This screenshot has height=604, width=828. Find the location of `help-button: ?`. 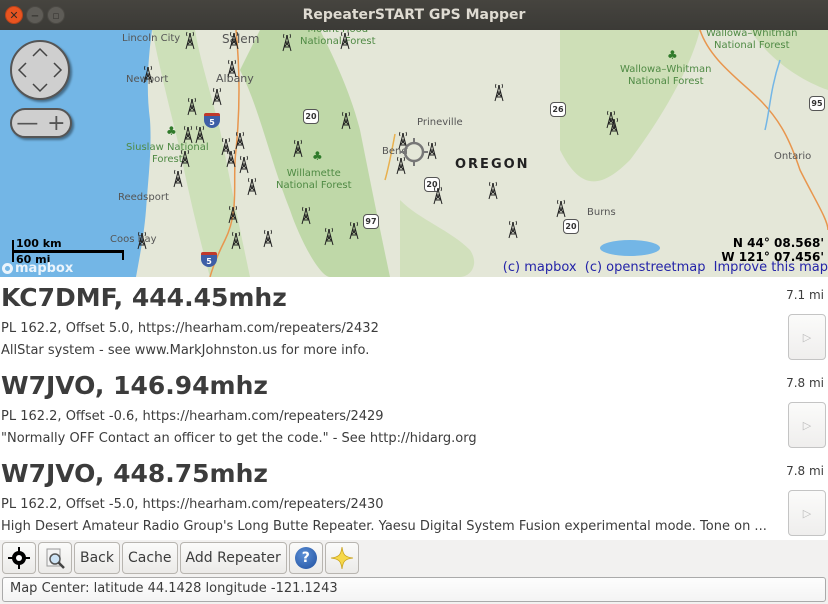

help-button: ? is located at coordinates (305, 558).